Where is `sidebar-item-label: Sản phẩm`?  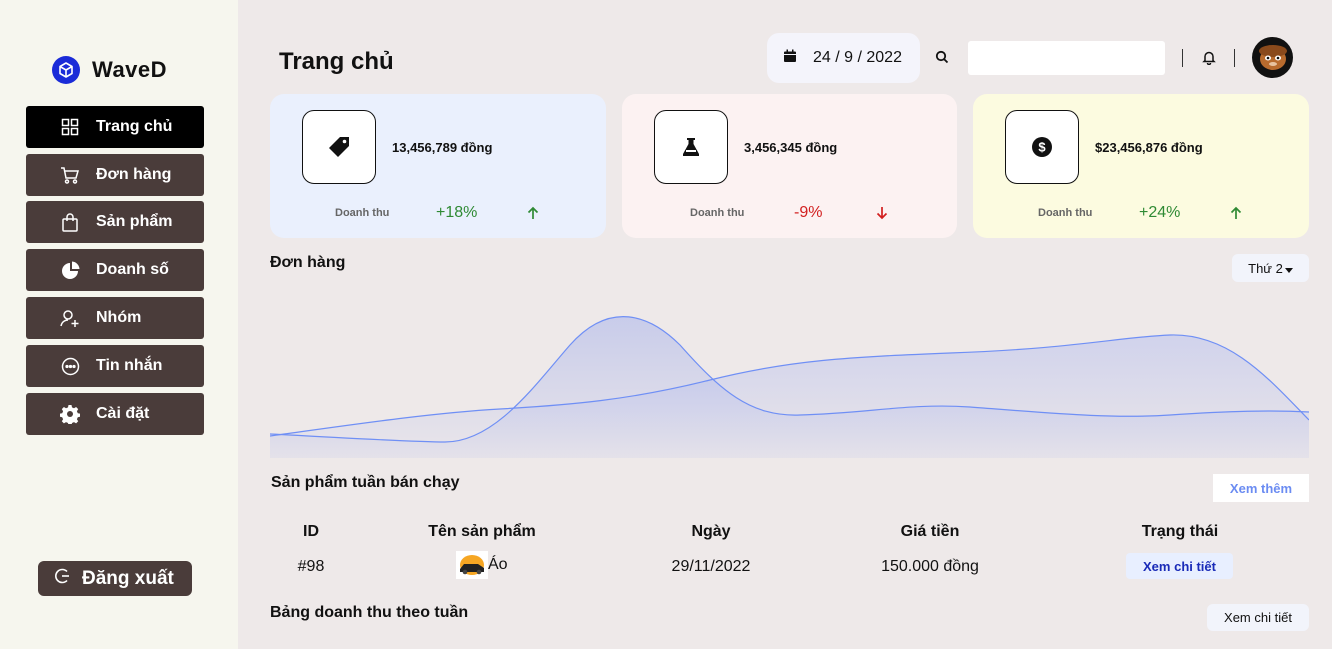 sidebar-item-label: Sản phẩm is located at coordinates (134, 221).